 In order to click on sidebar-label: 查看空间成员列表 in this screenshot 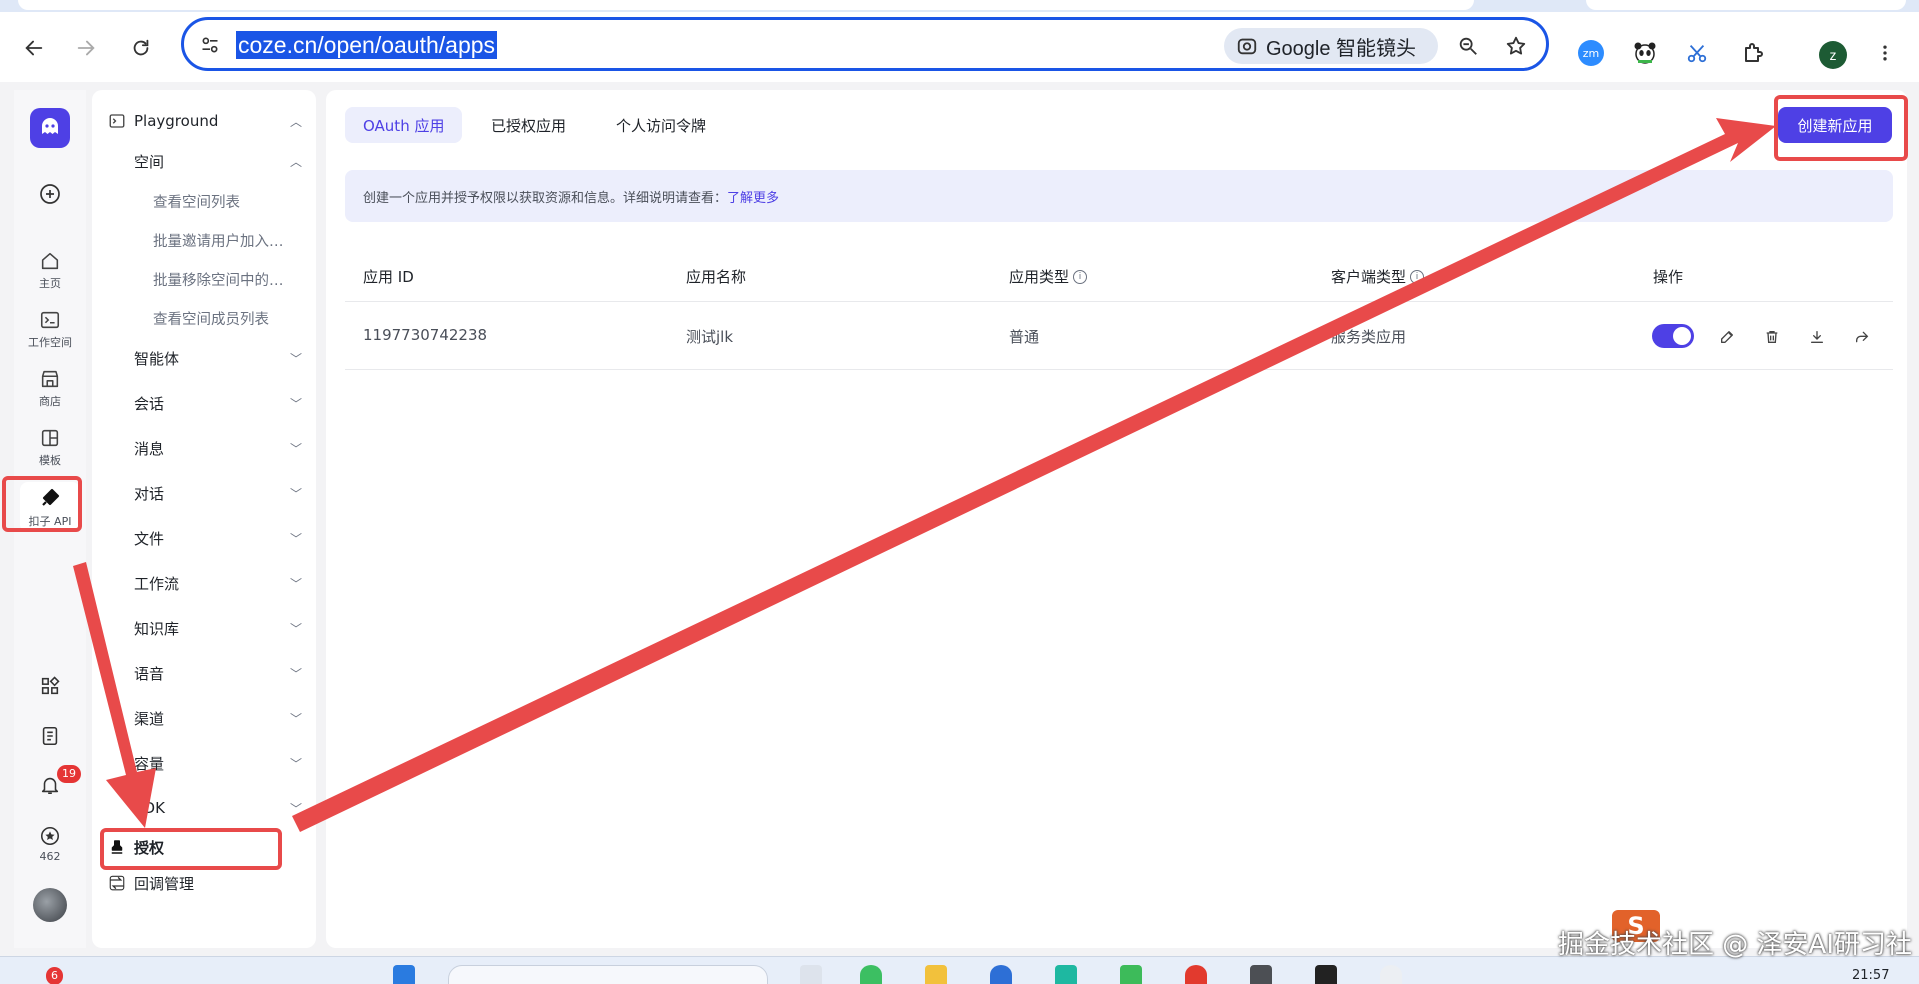, I will do `click(211, 319)`.